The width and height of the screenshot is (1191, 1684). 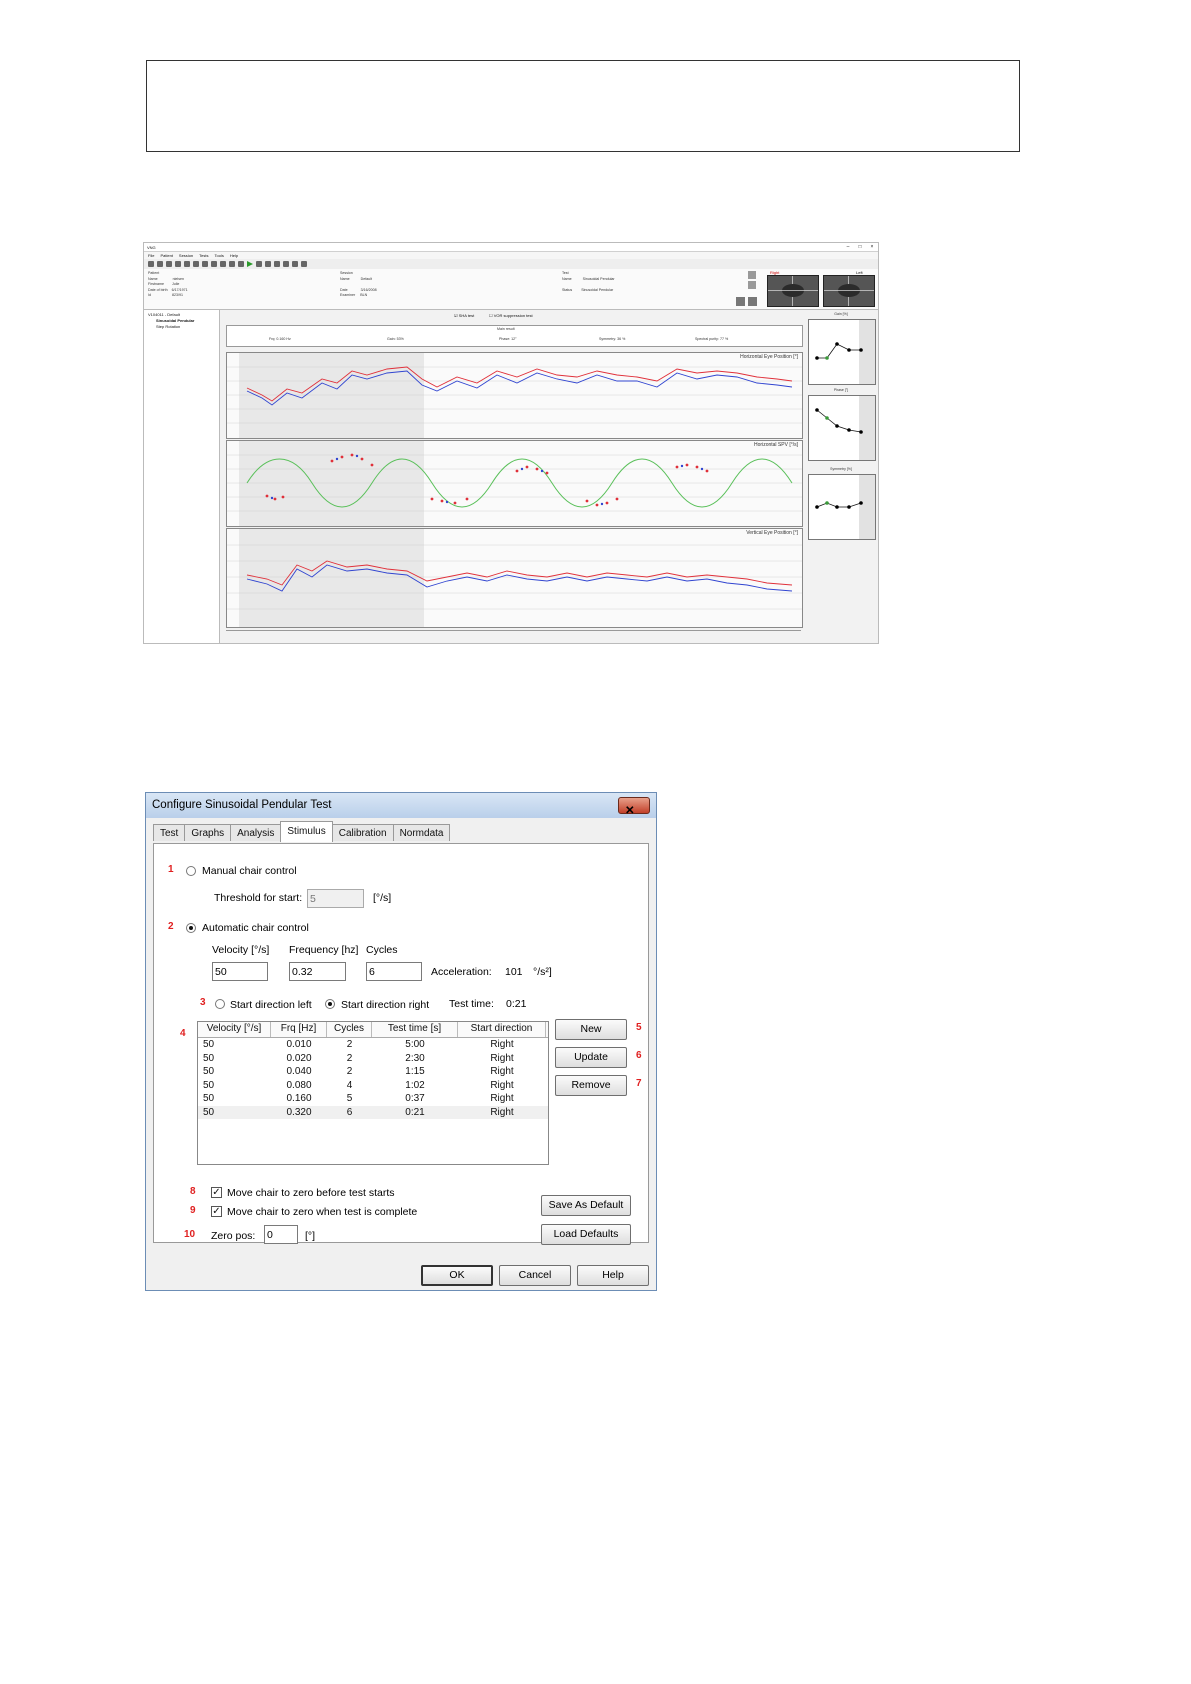 What do you see at coordinates (586, 1205) in the screenshot?
I see `save-as-default-button: Save As Default` at bounding box center [586, 1205].